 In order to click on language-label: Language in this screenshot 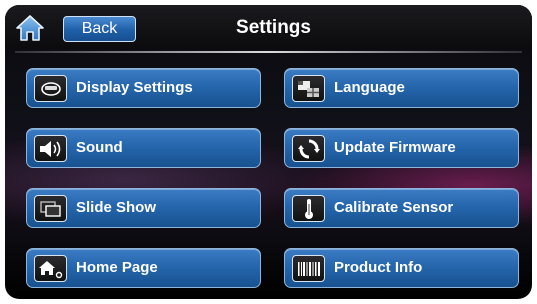, I will do `click(369, 87)`.